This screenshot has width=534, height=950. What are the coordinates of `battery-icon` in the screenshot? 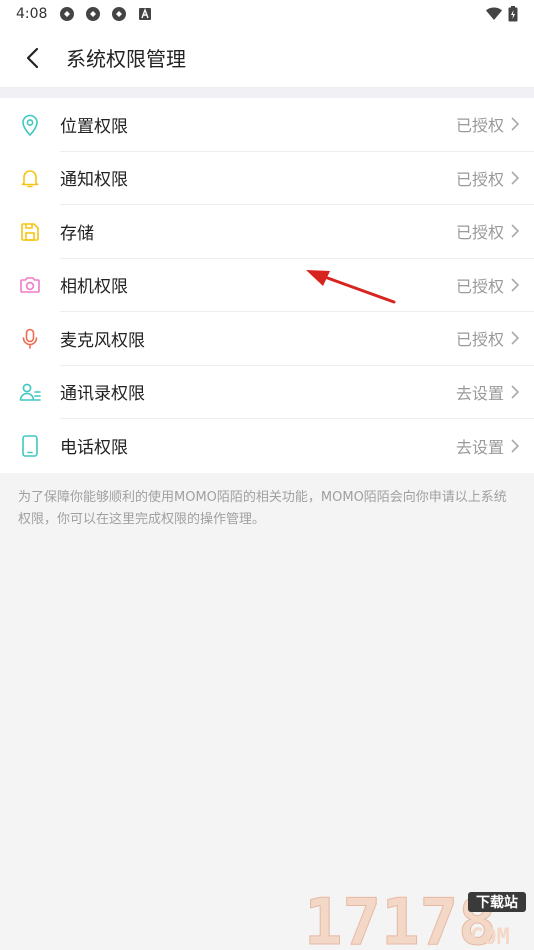 It's located at (513, 14).